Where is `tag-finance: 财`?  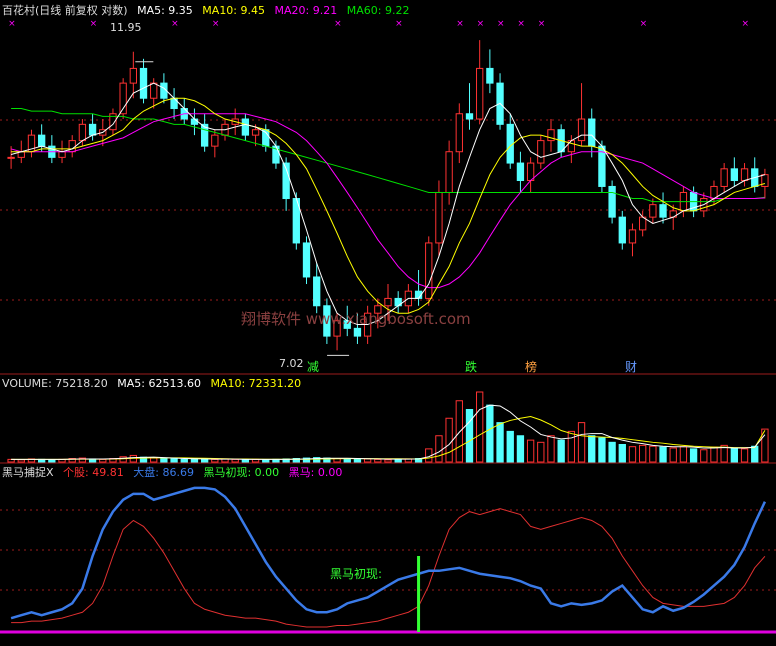
tag-finance: 财 is located at coordinates (631, 367).